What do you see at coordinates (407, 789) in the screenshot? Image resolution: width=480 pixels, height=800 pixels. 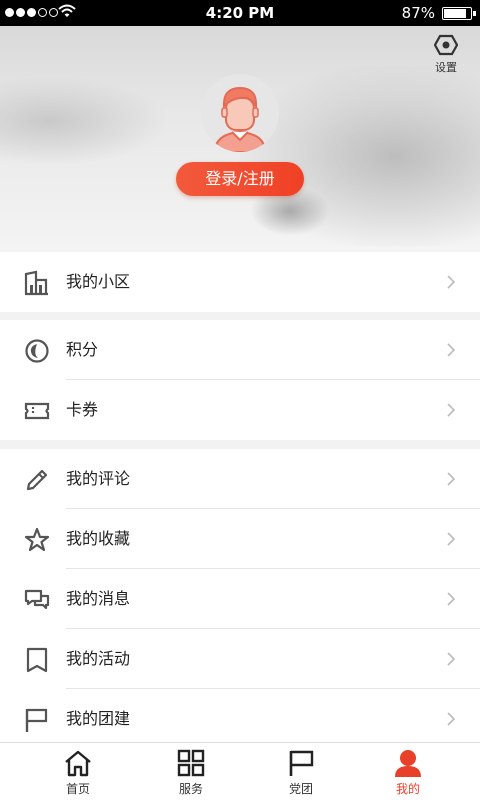 I see `tab-label: 我的` at bounding box center [407, 789].